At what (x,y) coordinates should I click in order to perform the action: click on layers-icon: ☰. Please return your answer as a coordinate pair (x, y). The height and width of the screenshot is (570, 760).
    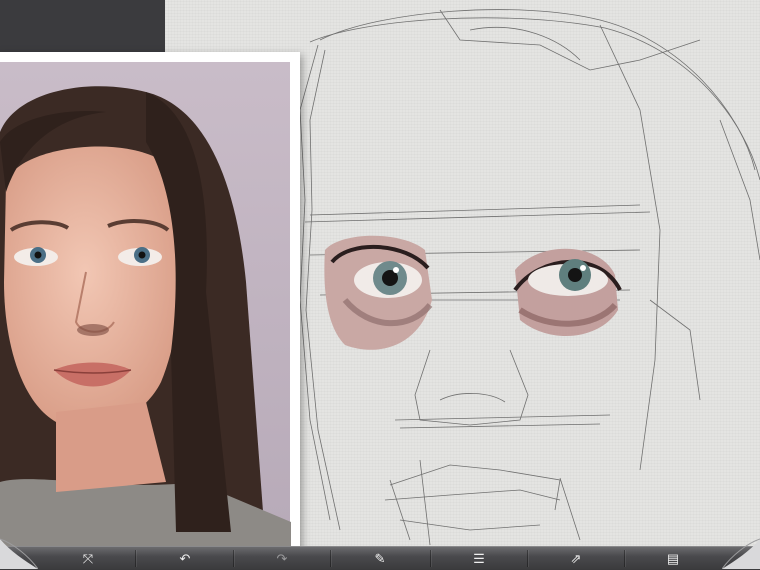
    Looking at the image, I should click on (479, 558).